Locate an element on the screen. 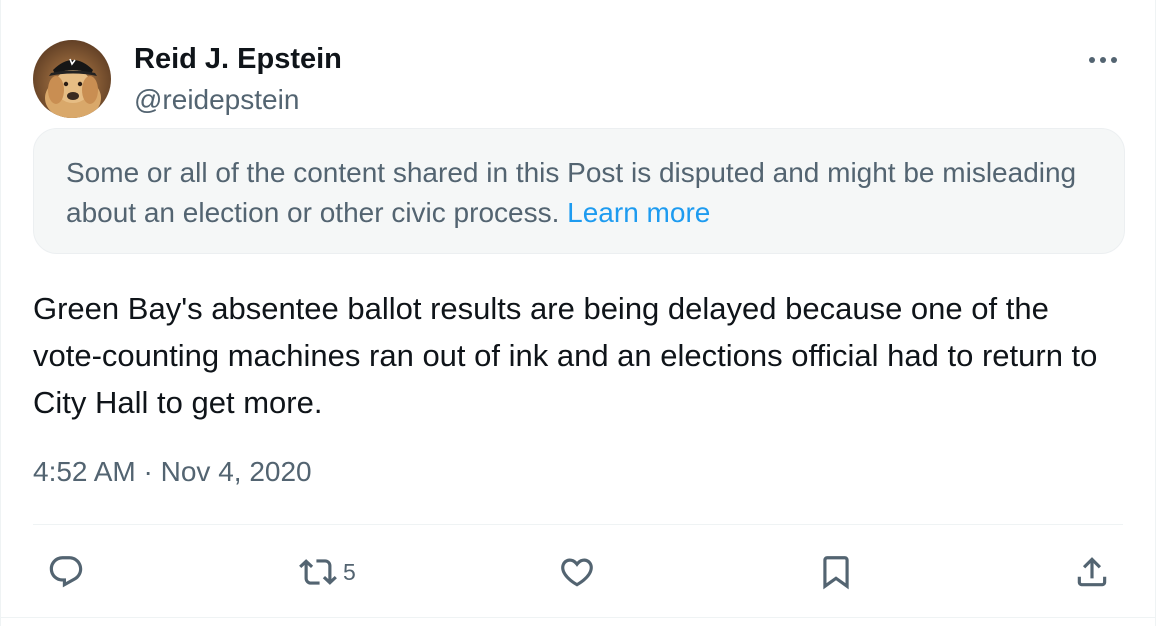 Image resolution: width=1158 pixels, height=626 pixels. display-name: Reid J. Epstein is located at coordinates (238, 59).